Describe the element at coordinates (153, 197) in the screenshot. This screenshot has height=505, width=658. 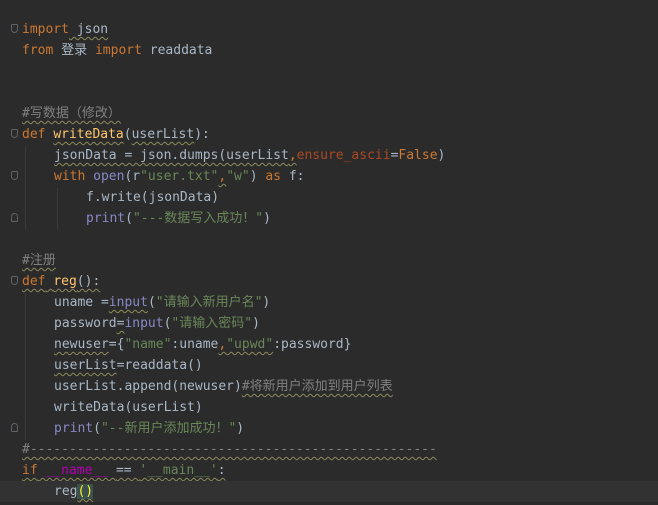
I see `code-text: f.write(jsonData)` at that location.